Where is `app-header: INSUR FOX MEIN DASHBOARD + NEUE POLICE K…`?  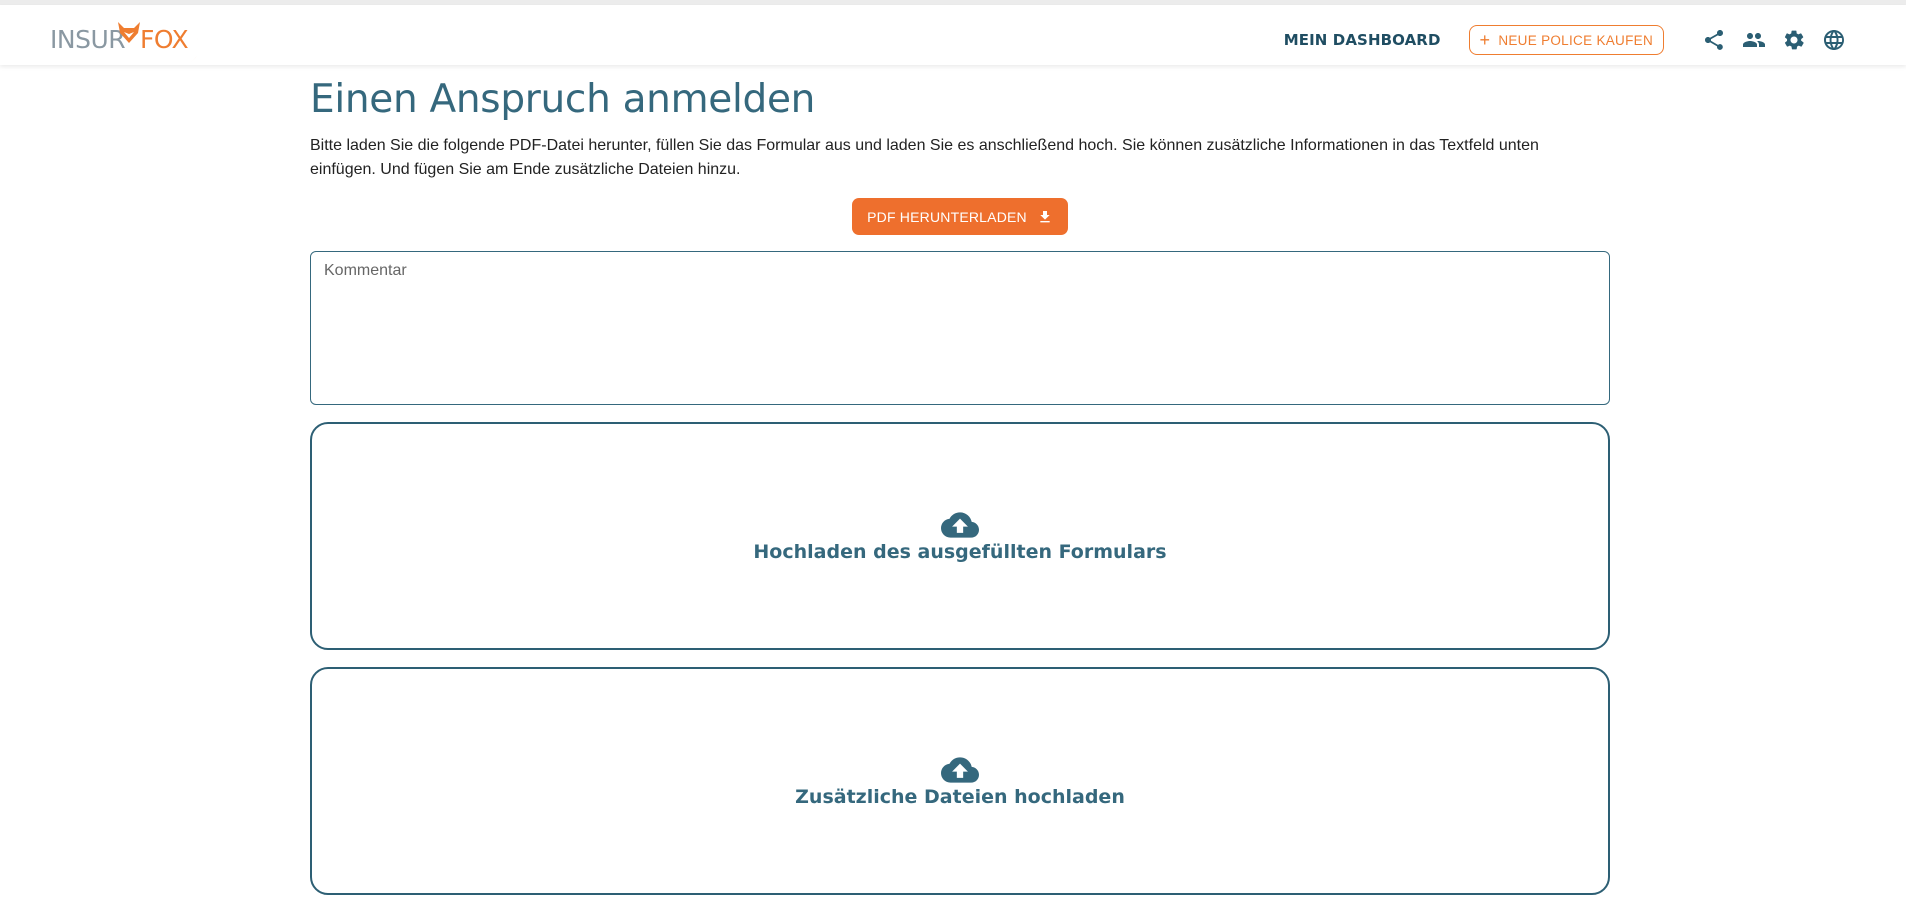 app-header: INSUR FOX MEIN DASHBOARD + NEUE POLICE K… is located at coordinates (953, 35).